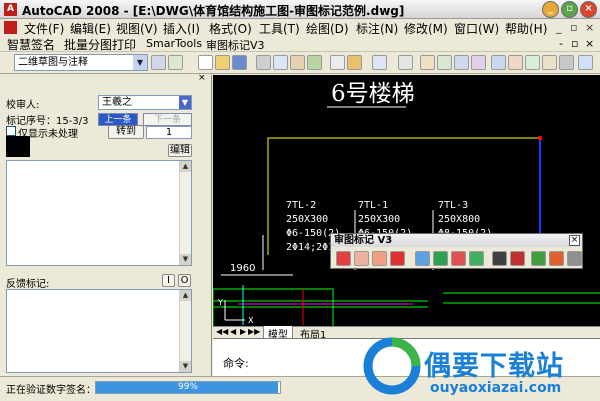 Image resolution: width=600 pixels, height=401 pixels. I want to click on menu-review-mark: 审图标记V3, so click(235, 45).